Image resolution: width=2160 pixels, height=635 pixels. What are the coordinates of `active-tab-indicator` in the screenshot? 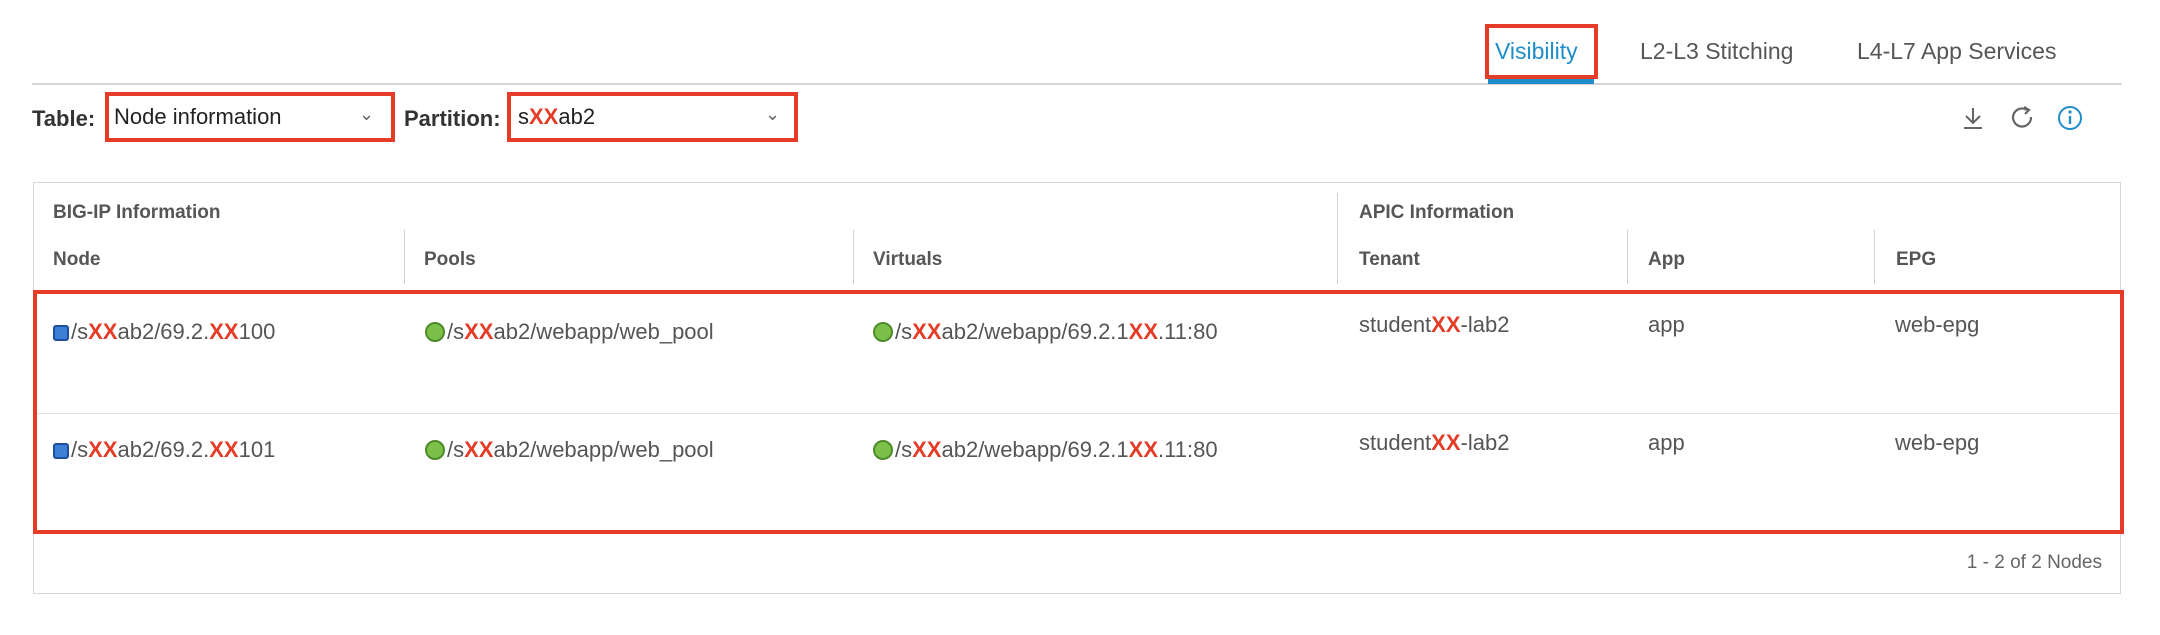 It's located at (1541, 81).